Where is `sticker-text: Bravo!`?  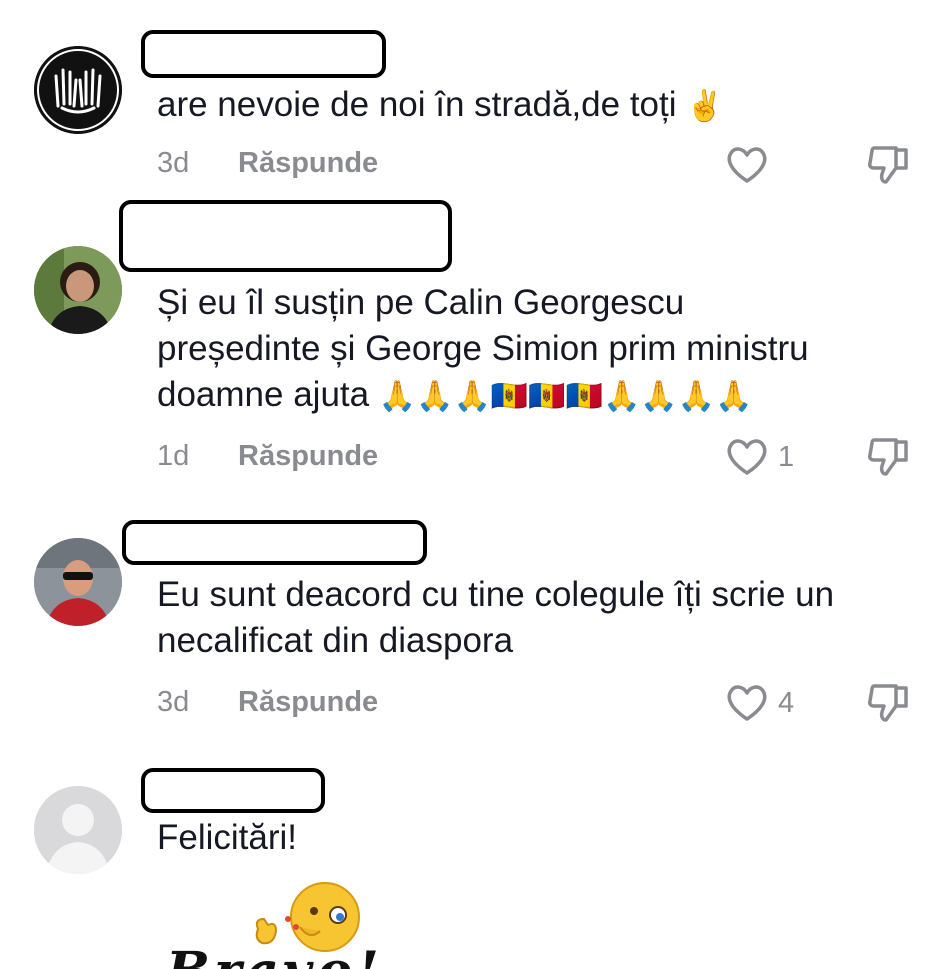 sticker-text: Bravo! is located at coordinates (274, 955).